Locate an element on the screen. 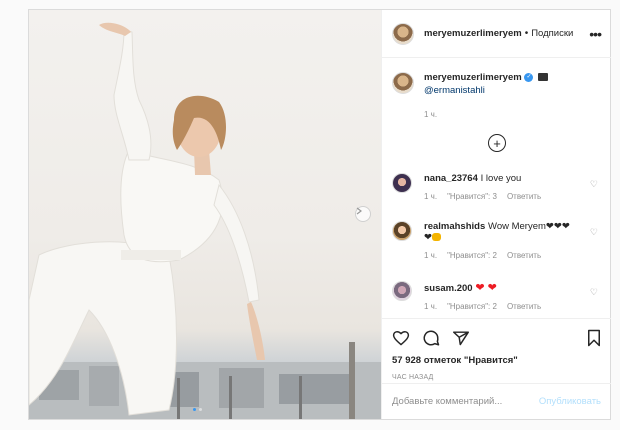 The height and width of the screenshot is (430, 620). comment-username: nana_23764 is located at coordinates (451, 178).